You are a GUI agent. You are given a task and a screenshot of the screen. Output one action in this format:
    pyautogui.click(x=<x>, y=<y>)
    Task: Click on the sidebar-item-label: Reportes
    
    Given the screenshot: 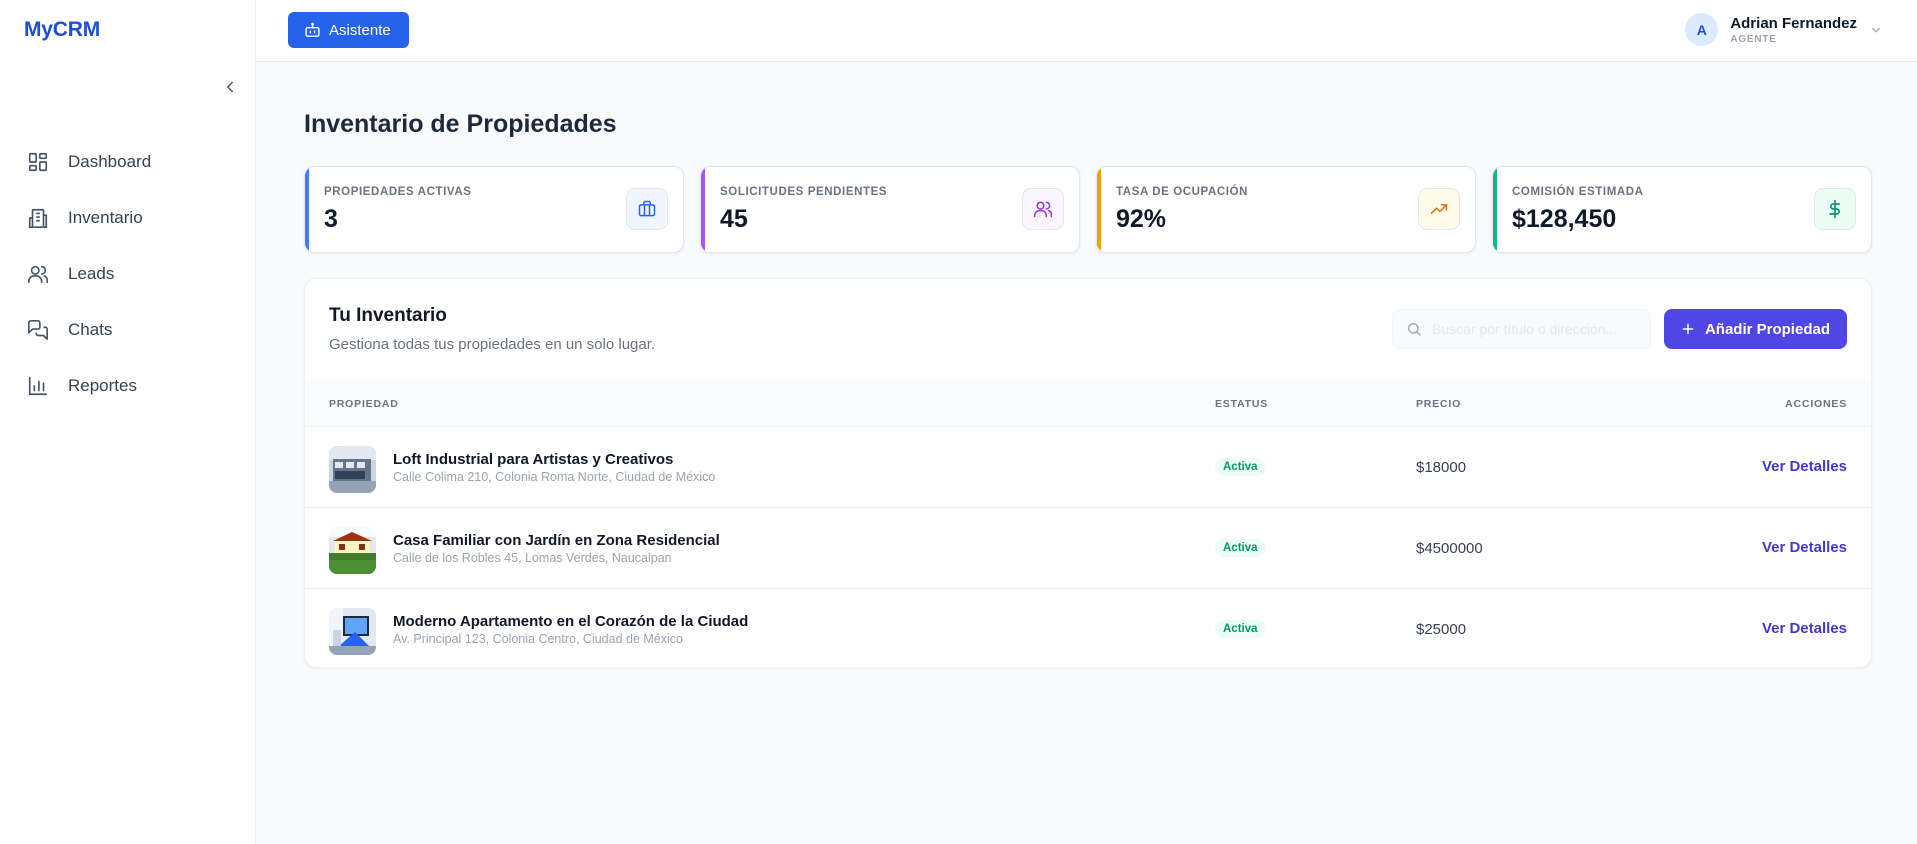 What is the action you would take?
    pyautogui.click(x=102, y=385)
    